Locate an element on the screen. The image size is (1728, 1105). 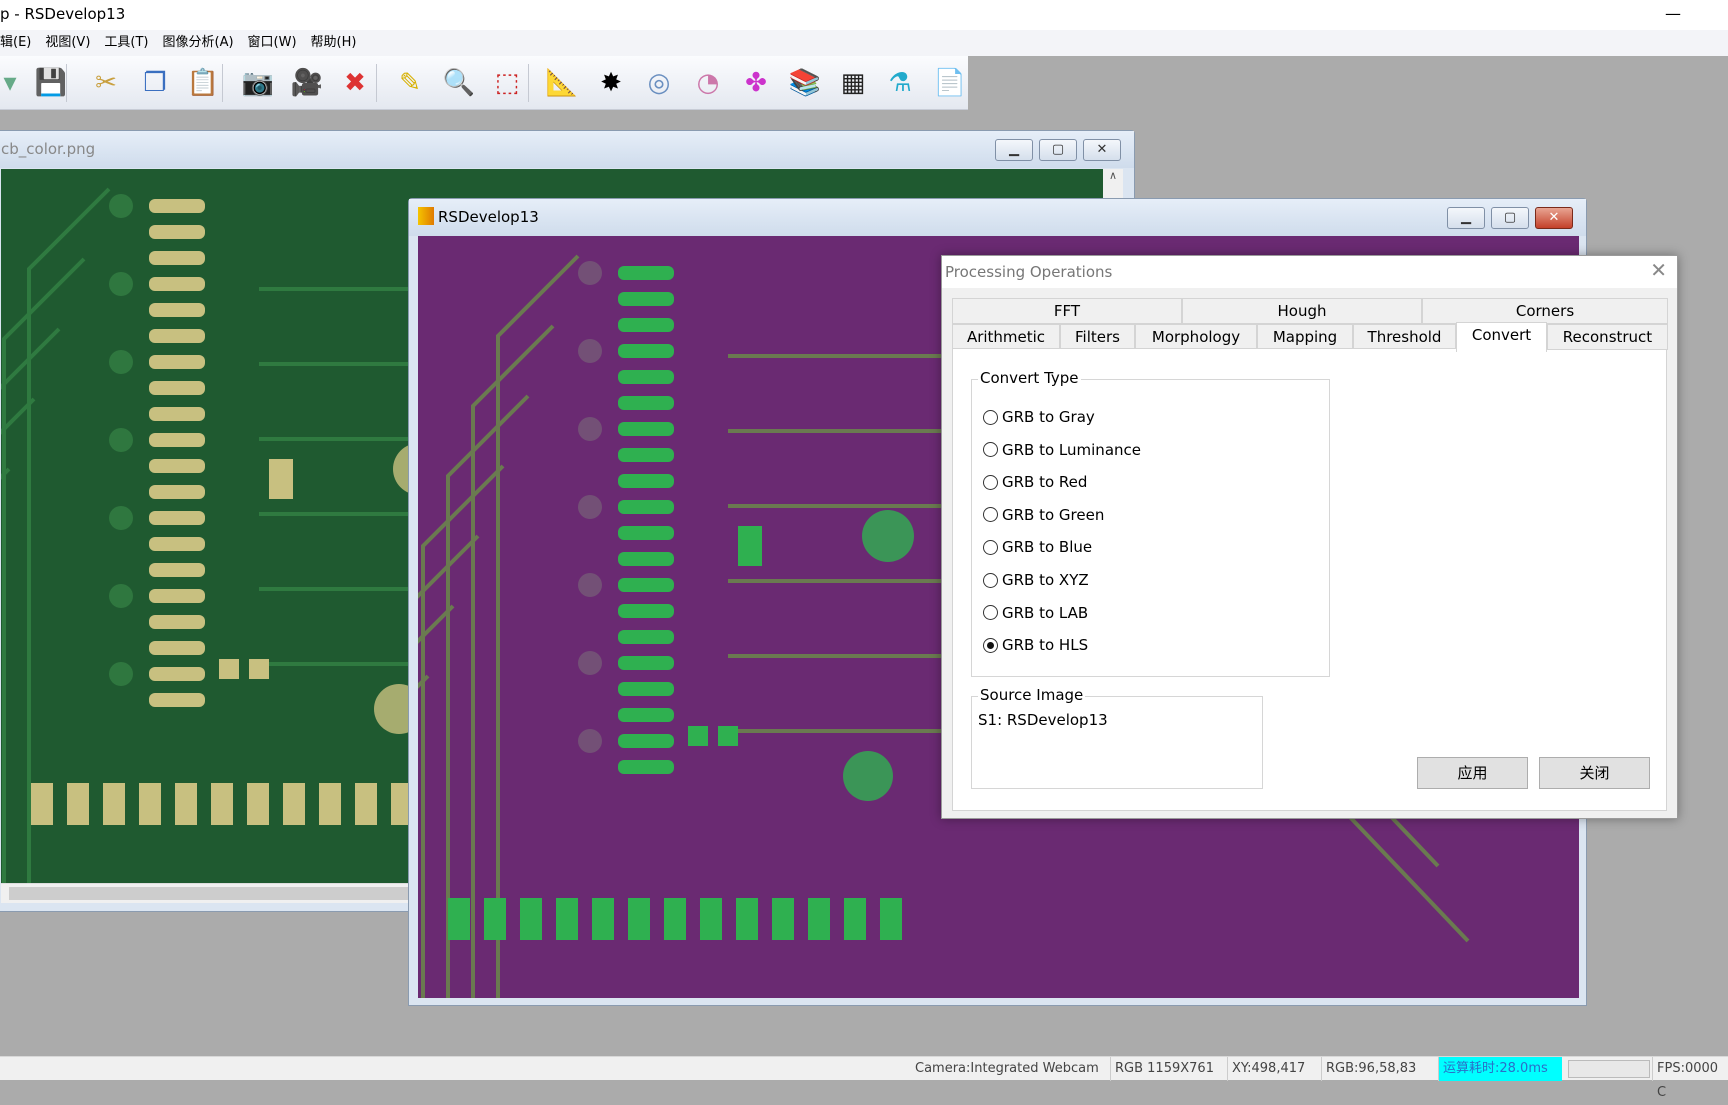
books-icon: 📚 is located at coordinates (805, 83).